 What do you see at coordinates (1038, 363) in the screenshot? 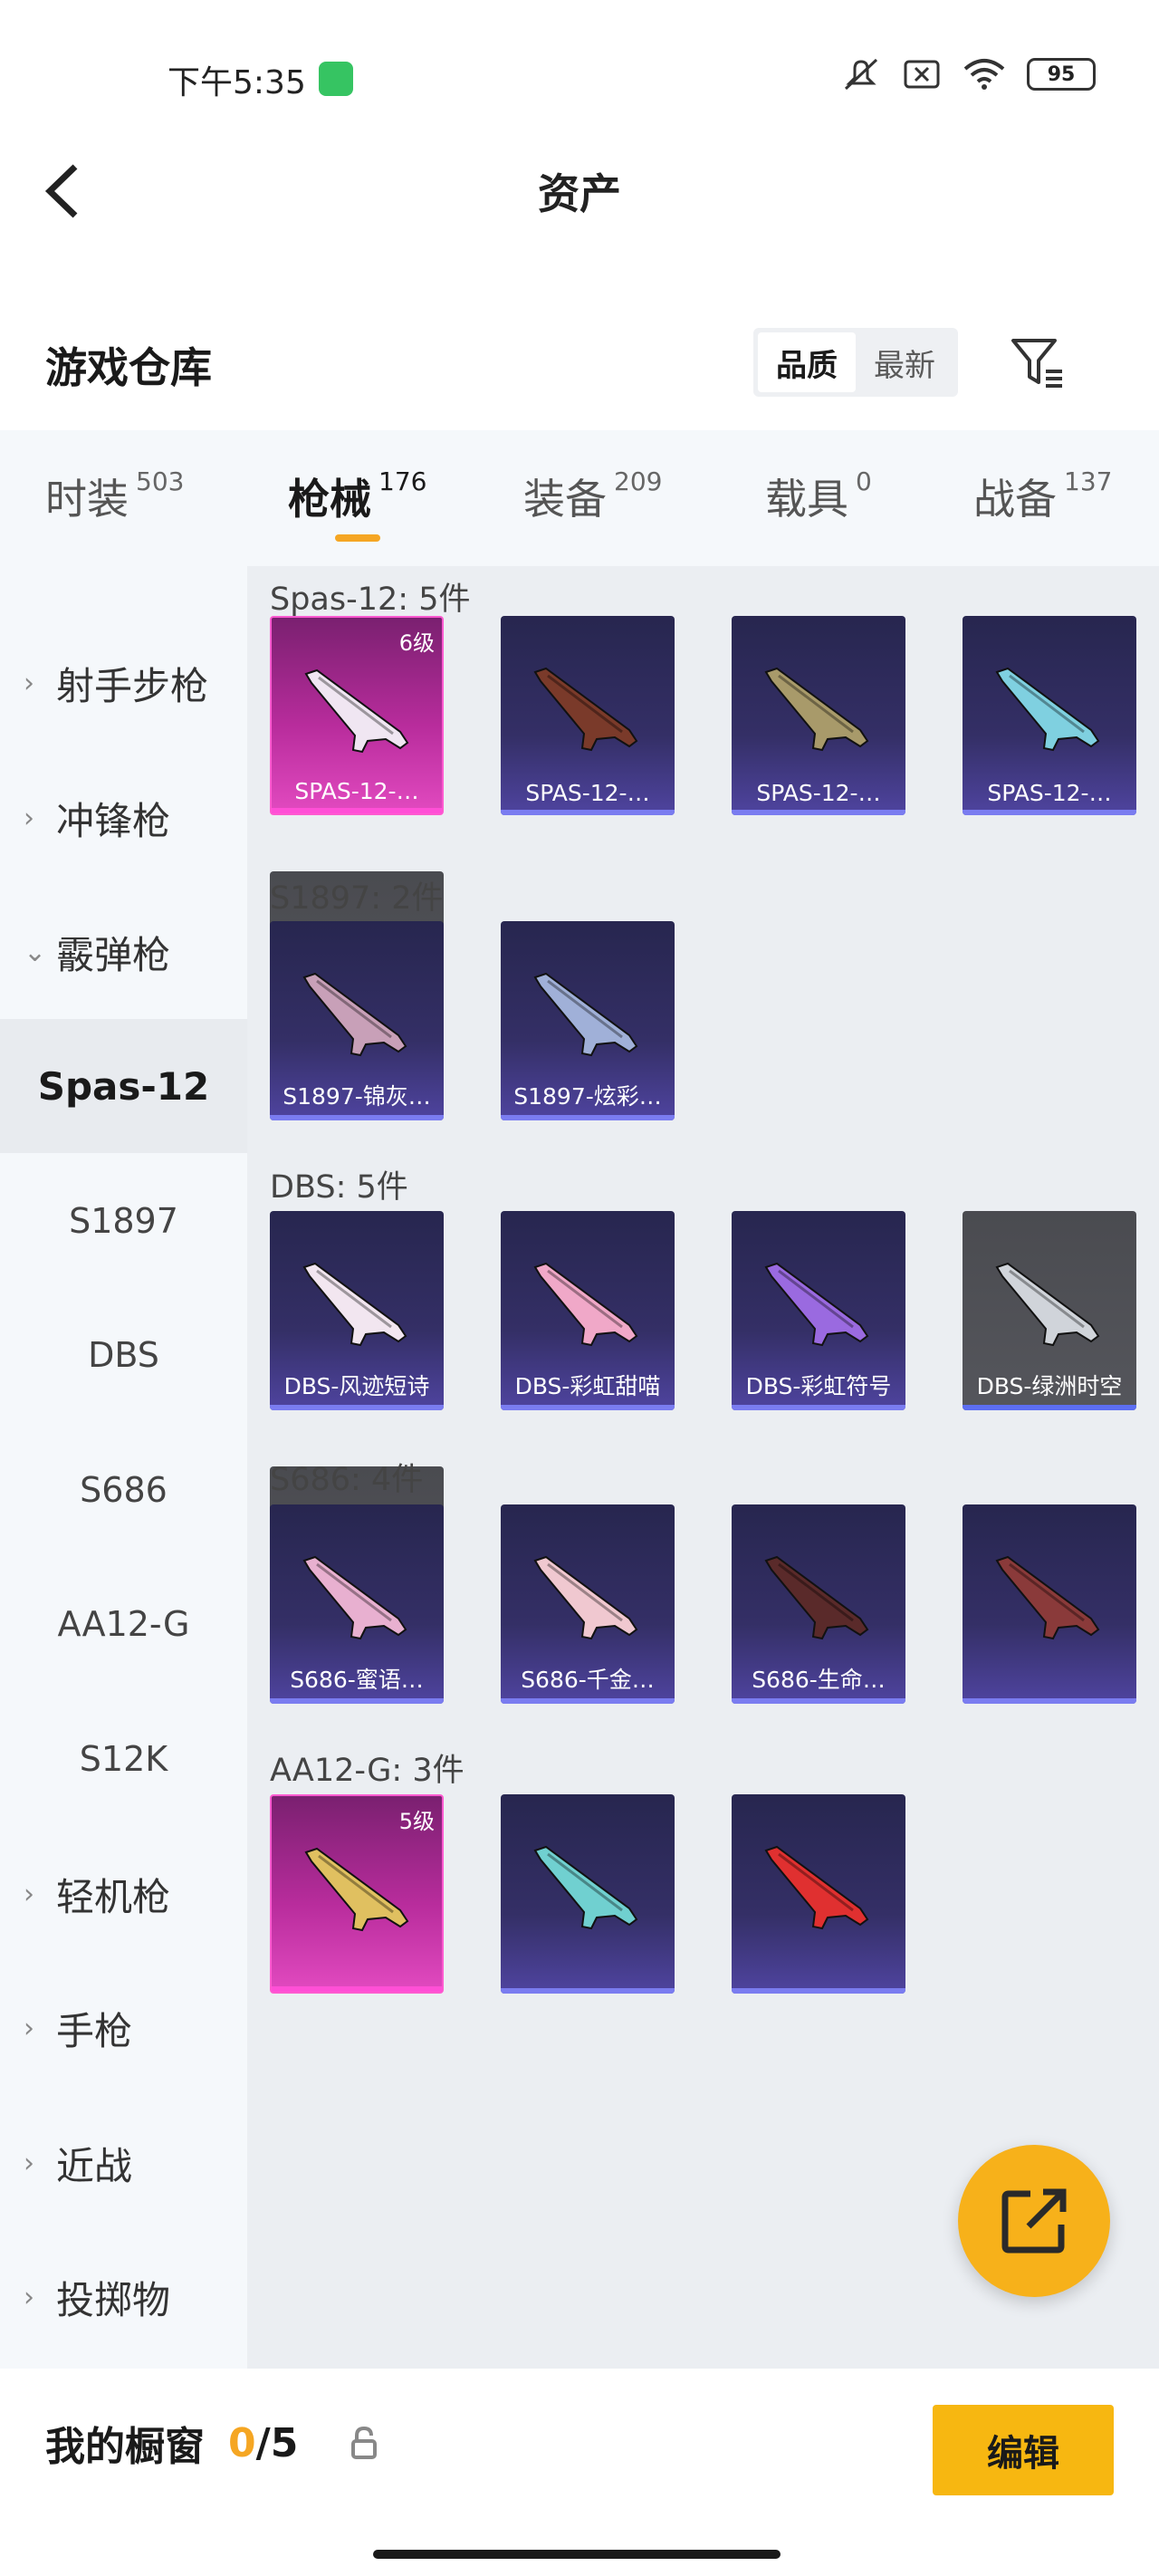
I see `filter-icon` at bounding box center [1038, 363].